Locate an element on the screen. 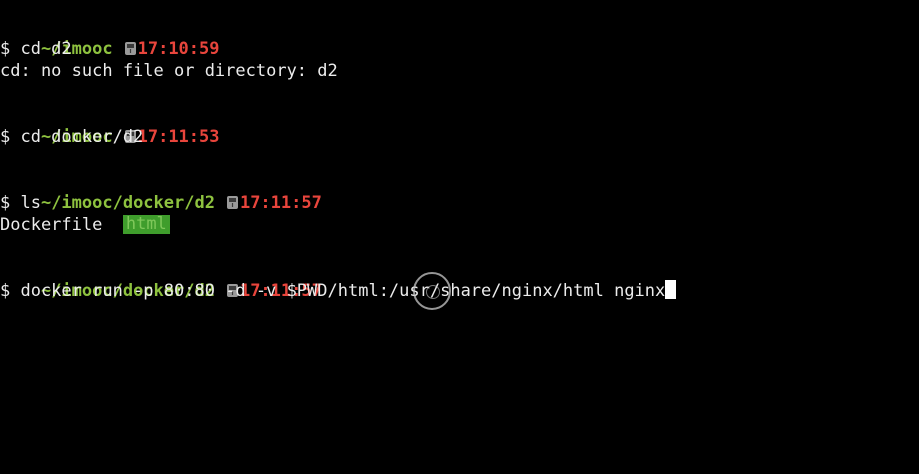  prompt-line: ~/imooc 17:10:59 is located at coordinates (459, 37).